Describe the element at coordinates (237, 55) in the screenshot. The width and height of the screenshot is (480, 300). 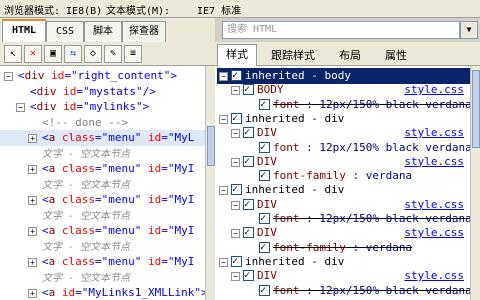
I see `tab-styles: 样式` at that location.